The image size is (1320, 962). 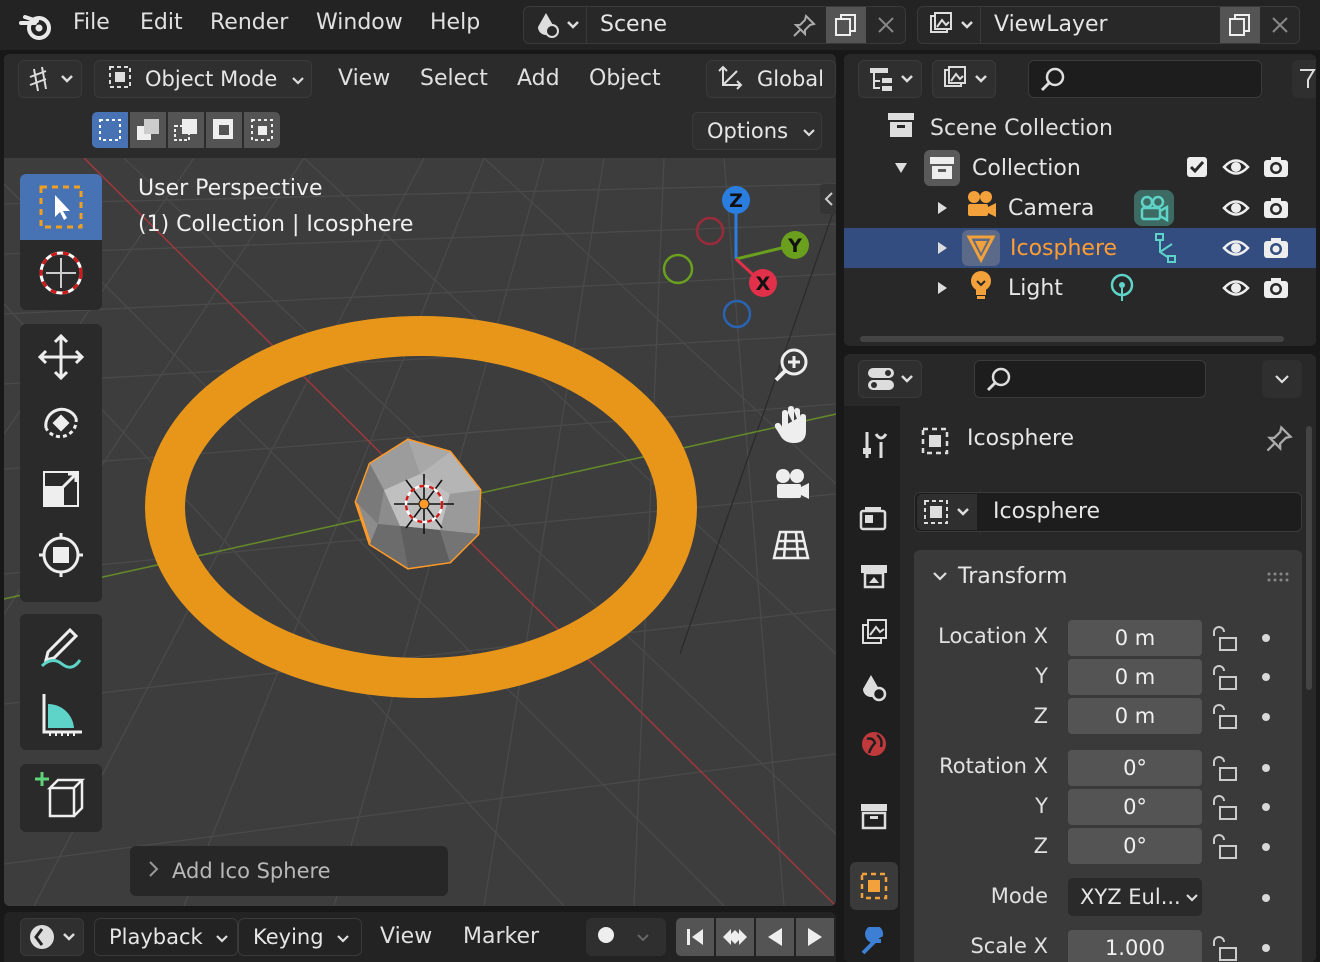 What do you see at coordinates (633, 24) in the screenshot?
I see `scene-name: Scene` at bounding box center [633, 24].